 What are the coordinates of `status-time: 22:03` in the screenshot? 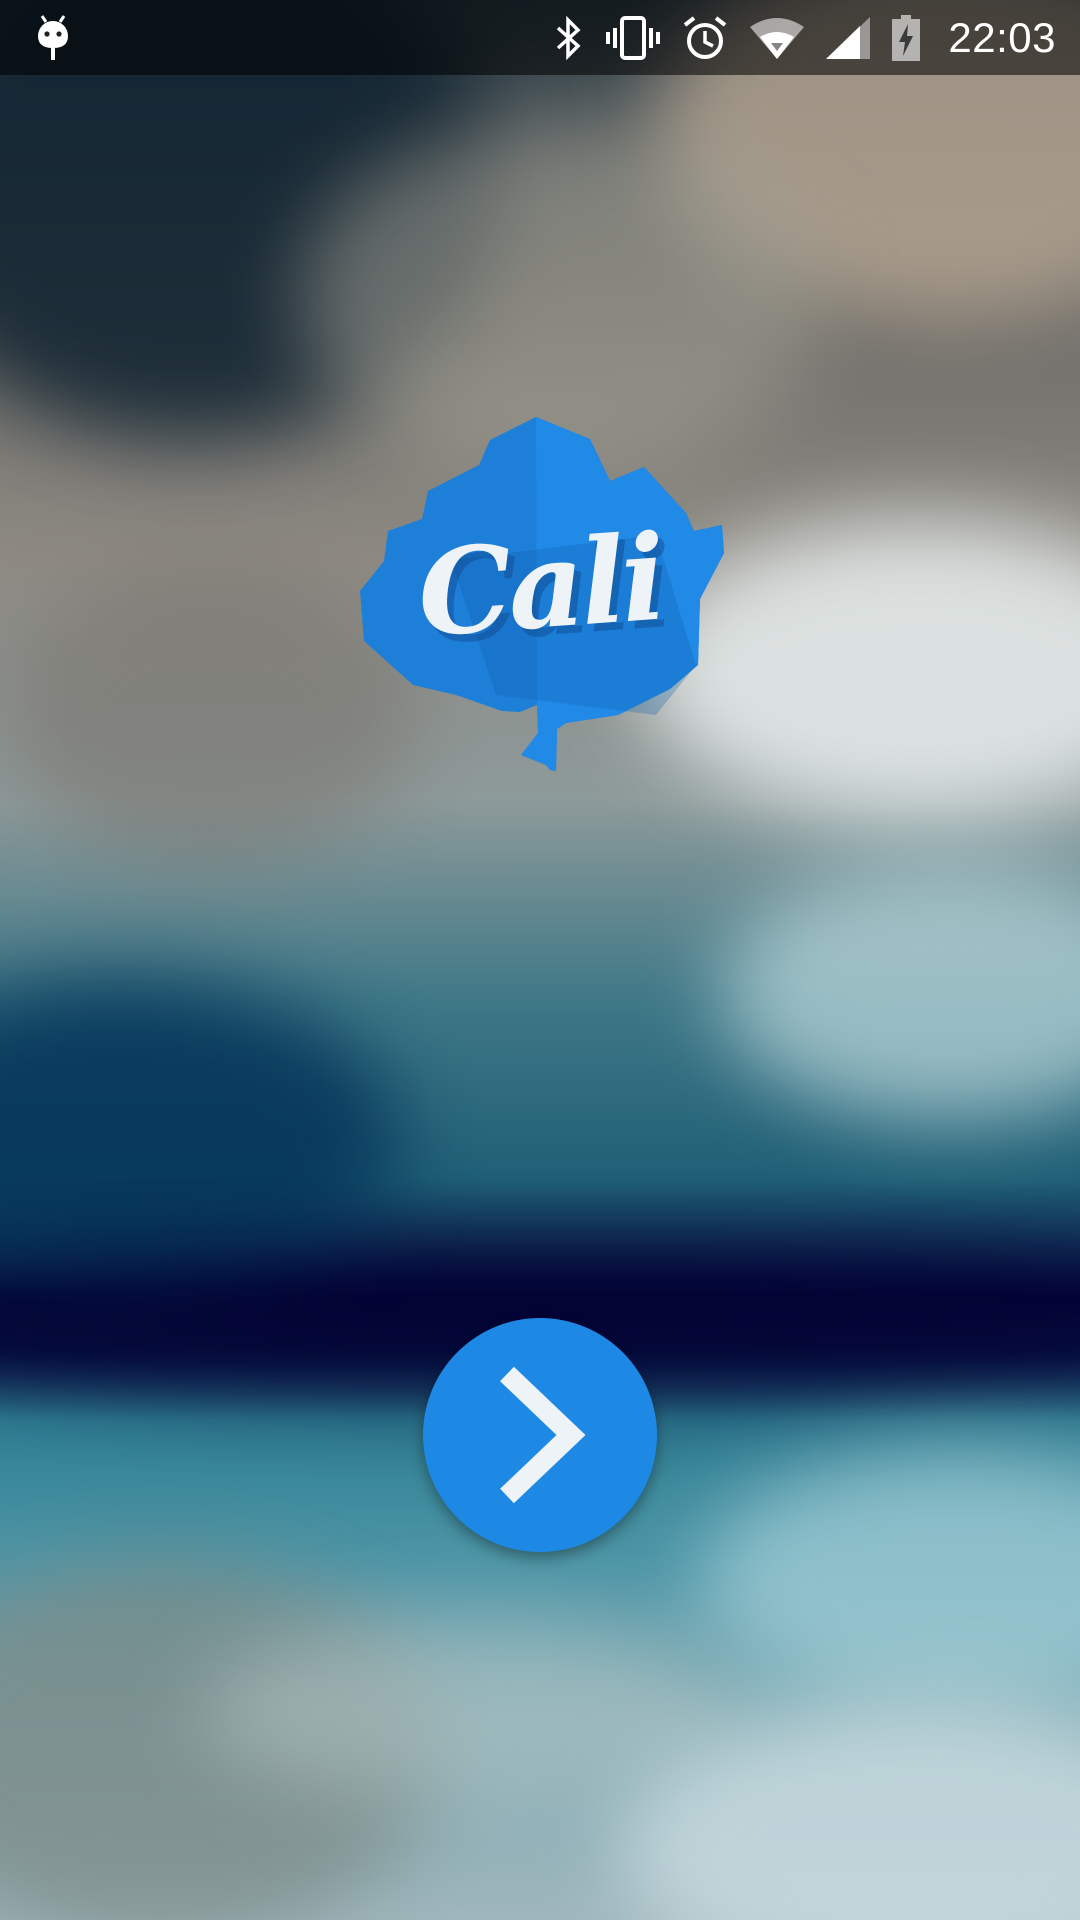 It's located at (1002, 37).